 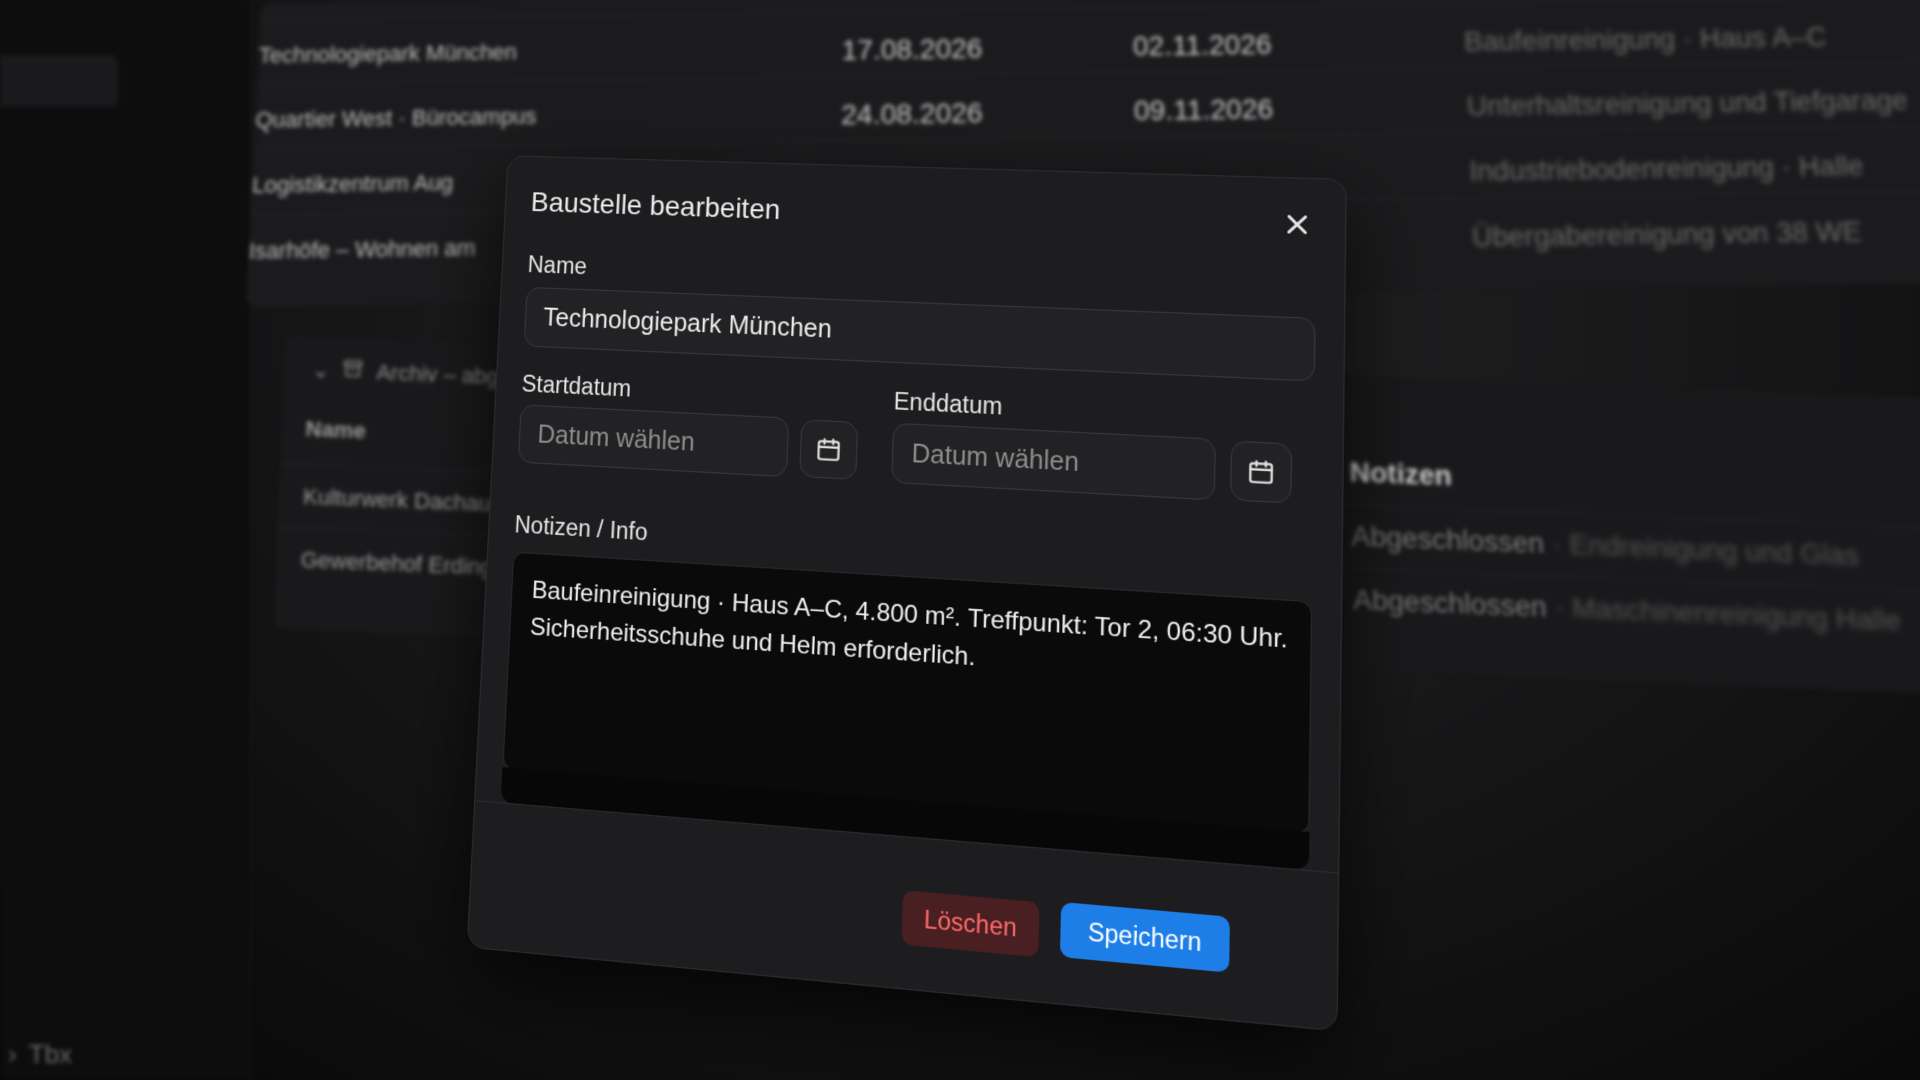 I want to click on archive-box-icon, so click(x=353, y=371).